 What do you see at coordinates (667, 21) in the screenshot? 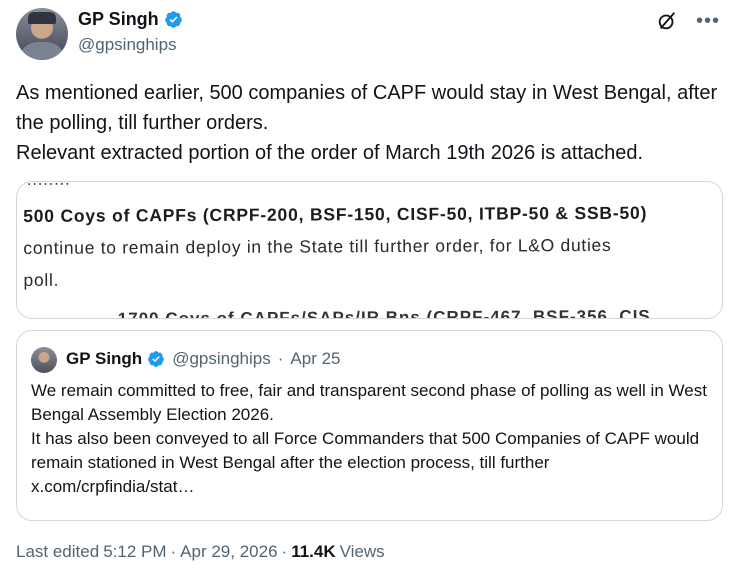
I see `grok-icon` at bounding box center [667, 21].